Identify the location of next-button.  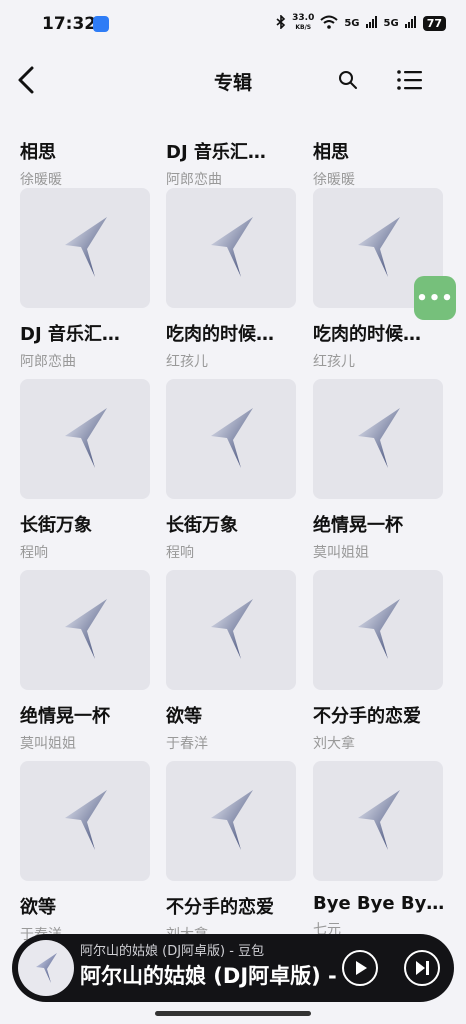
(422, 968).